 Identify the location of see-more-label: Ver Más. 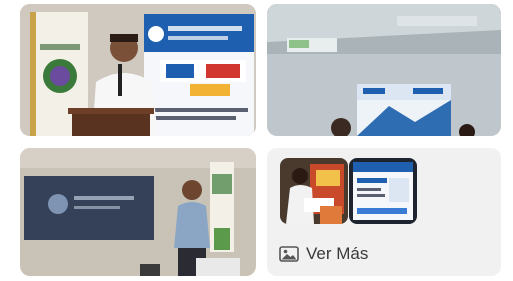
(337, 253).